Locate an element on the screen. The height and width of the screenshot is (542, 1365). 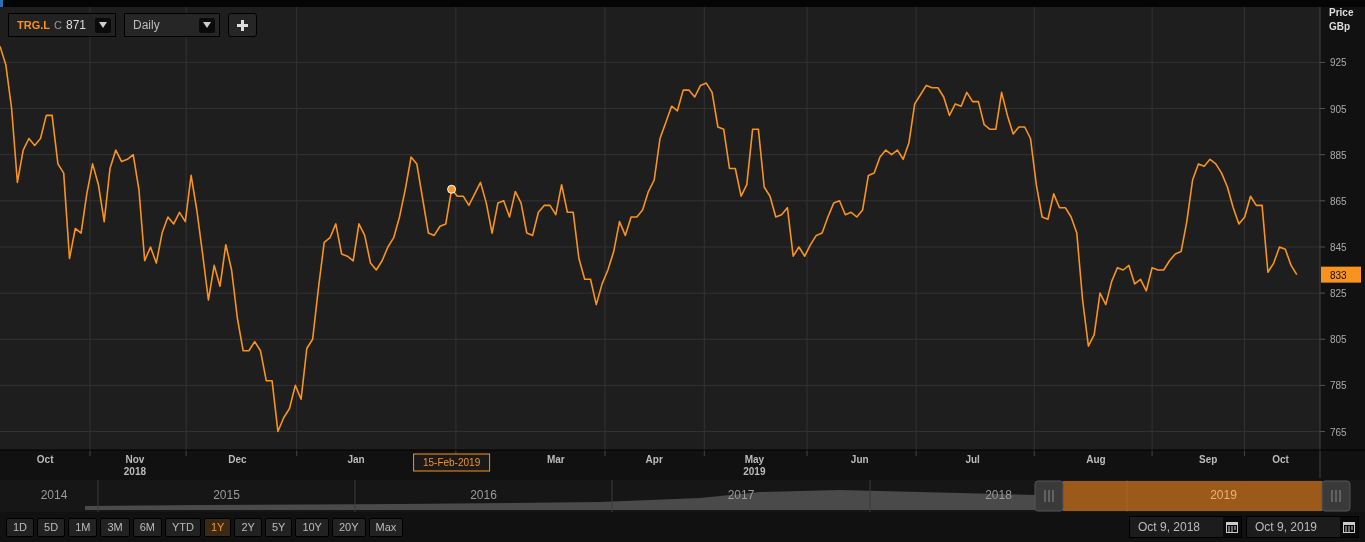
x-axis-label: Jul is located at coordinates (972, 459).